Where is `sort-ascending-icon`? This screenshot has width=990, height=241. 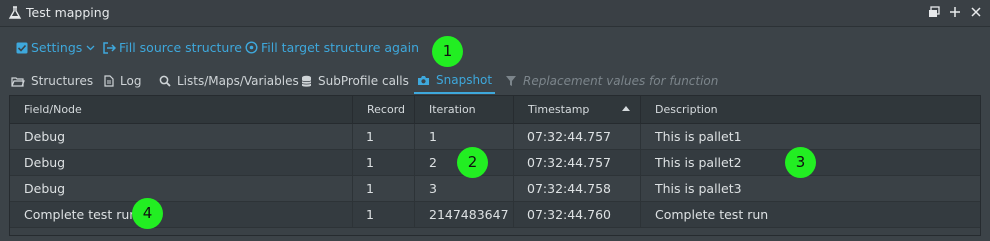 sort-ascending-icon is located at coordinates (626, 108).